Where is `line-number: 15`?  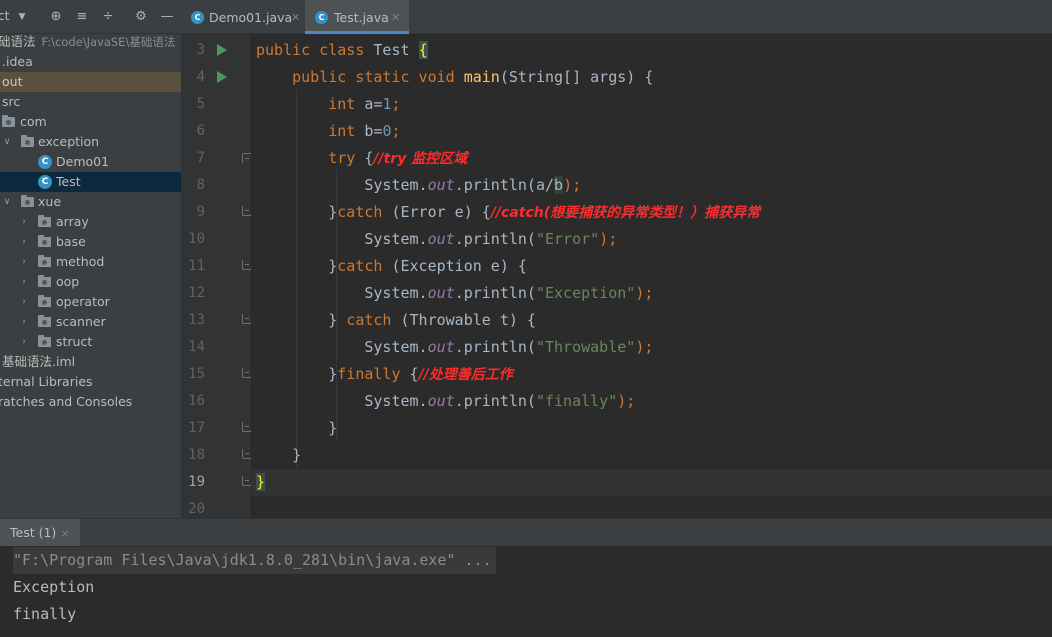 line-number: 15 is located at coordinates (196, 374).